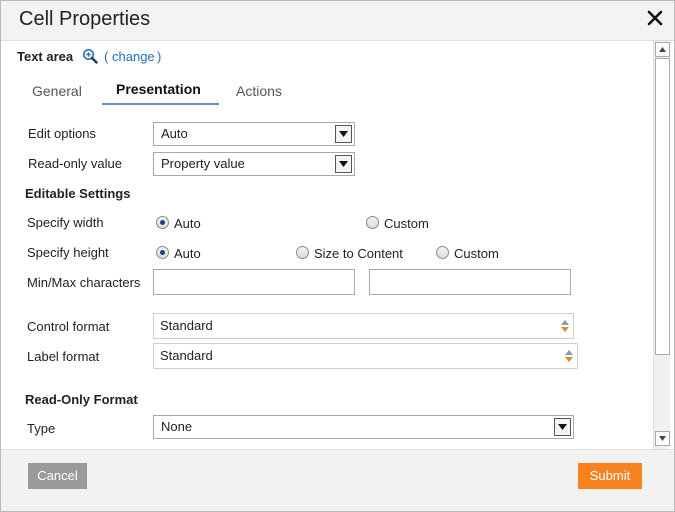  Describe the element at coordinates (106, 56) in the screenshot. I see `paren-open: (` at that location.